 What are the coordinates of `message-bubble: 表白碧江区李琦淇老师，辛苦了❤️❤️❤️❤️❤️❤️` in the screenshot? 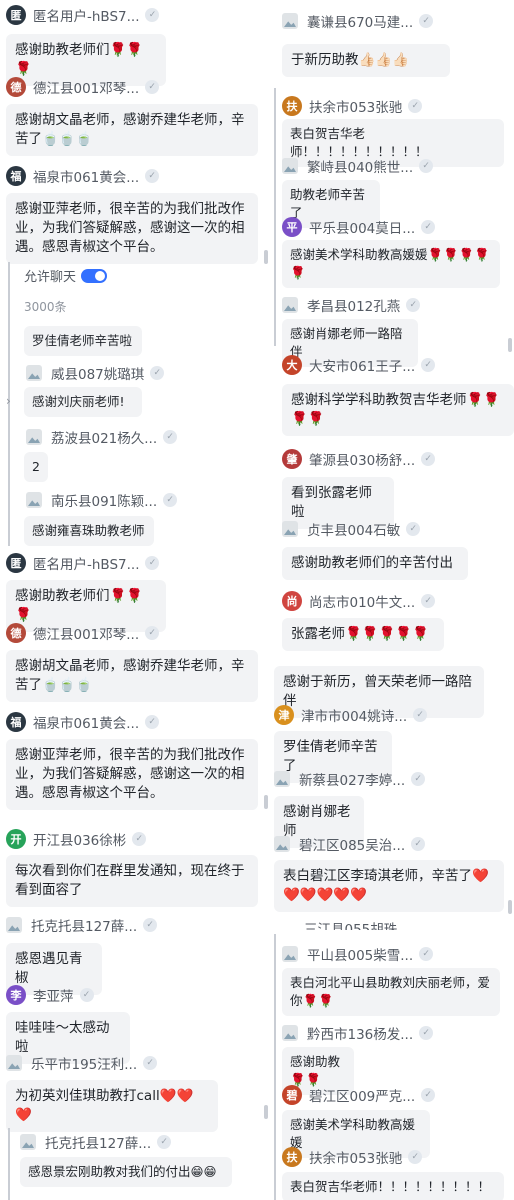 It's located at (389, 886).